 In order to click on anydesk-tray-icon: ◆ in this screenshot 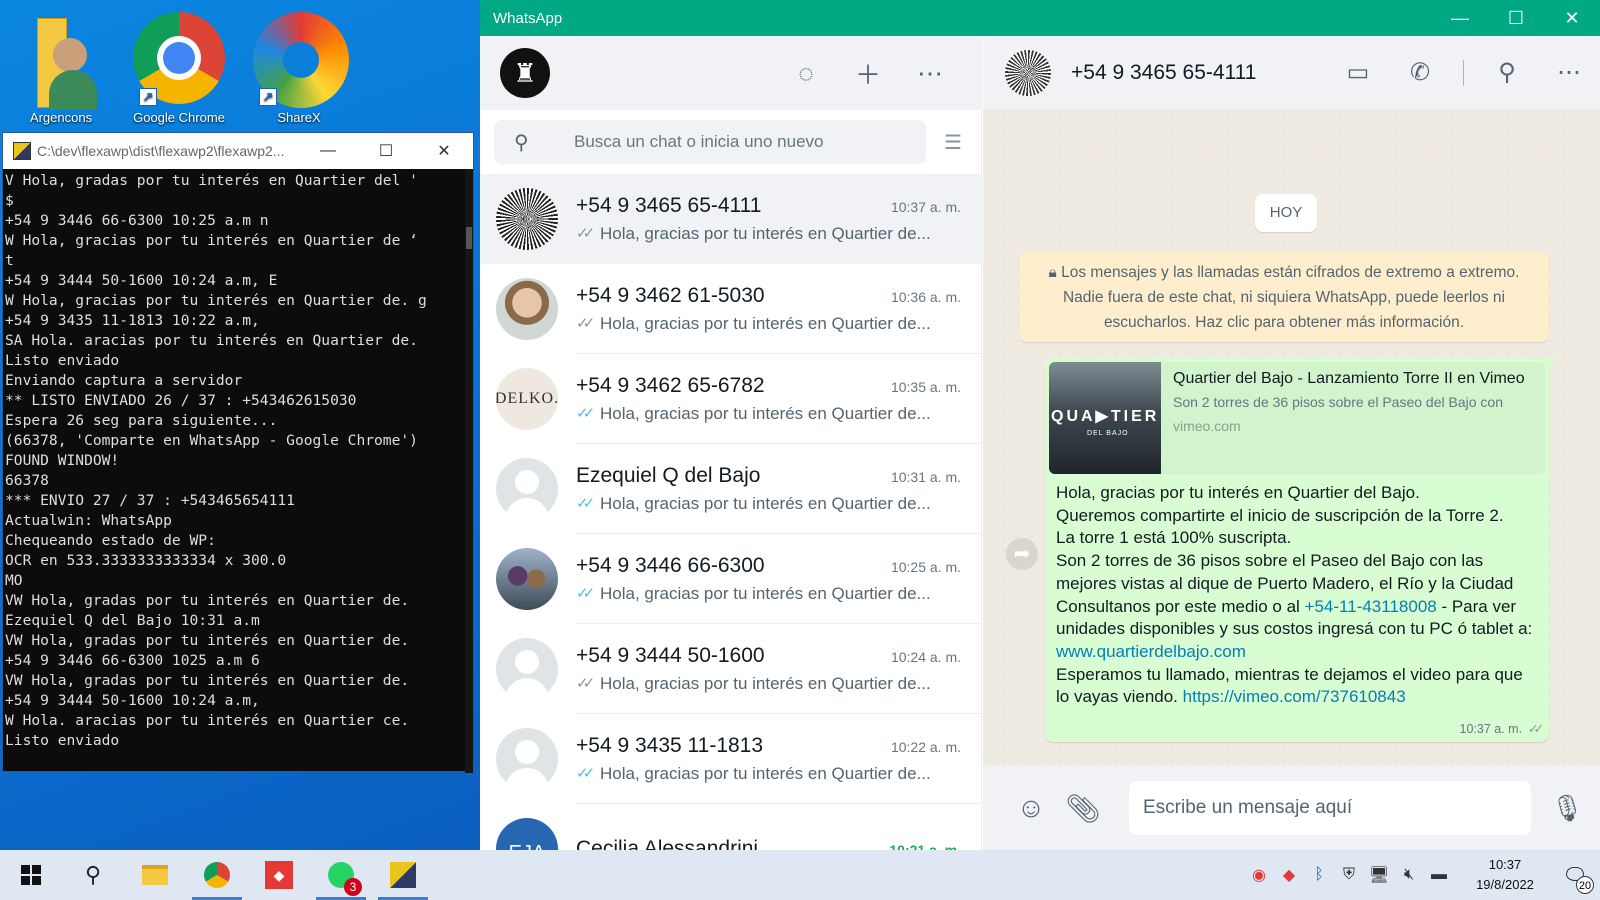, I will do `click(1289, 875)`.